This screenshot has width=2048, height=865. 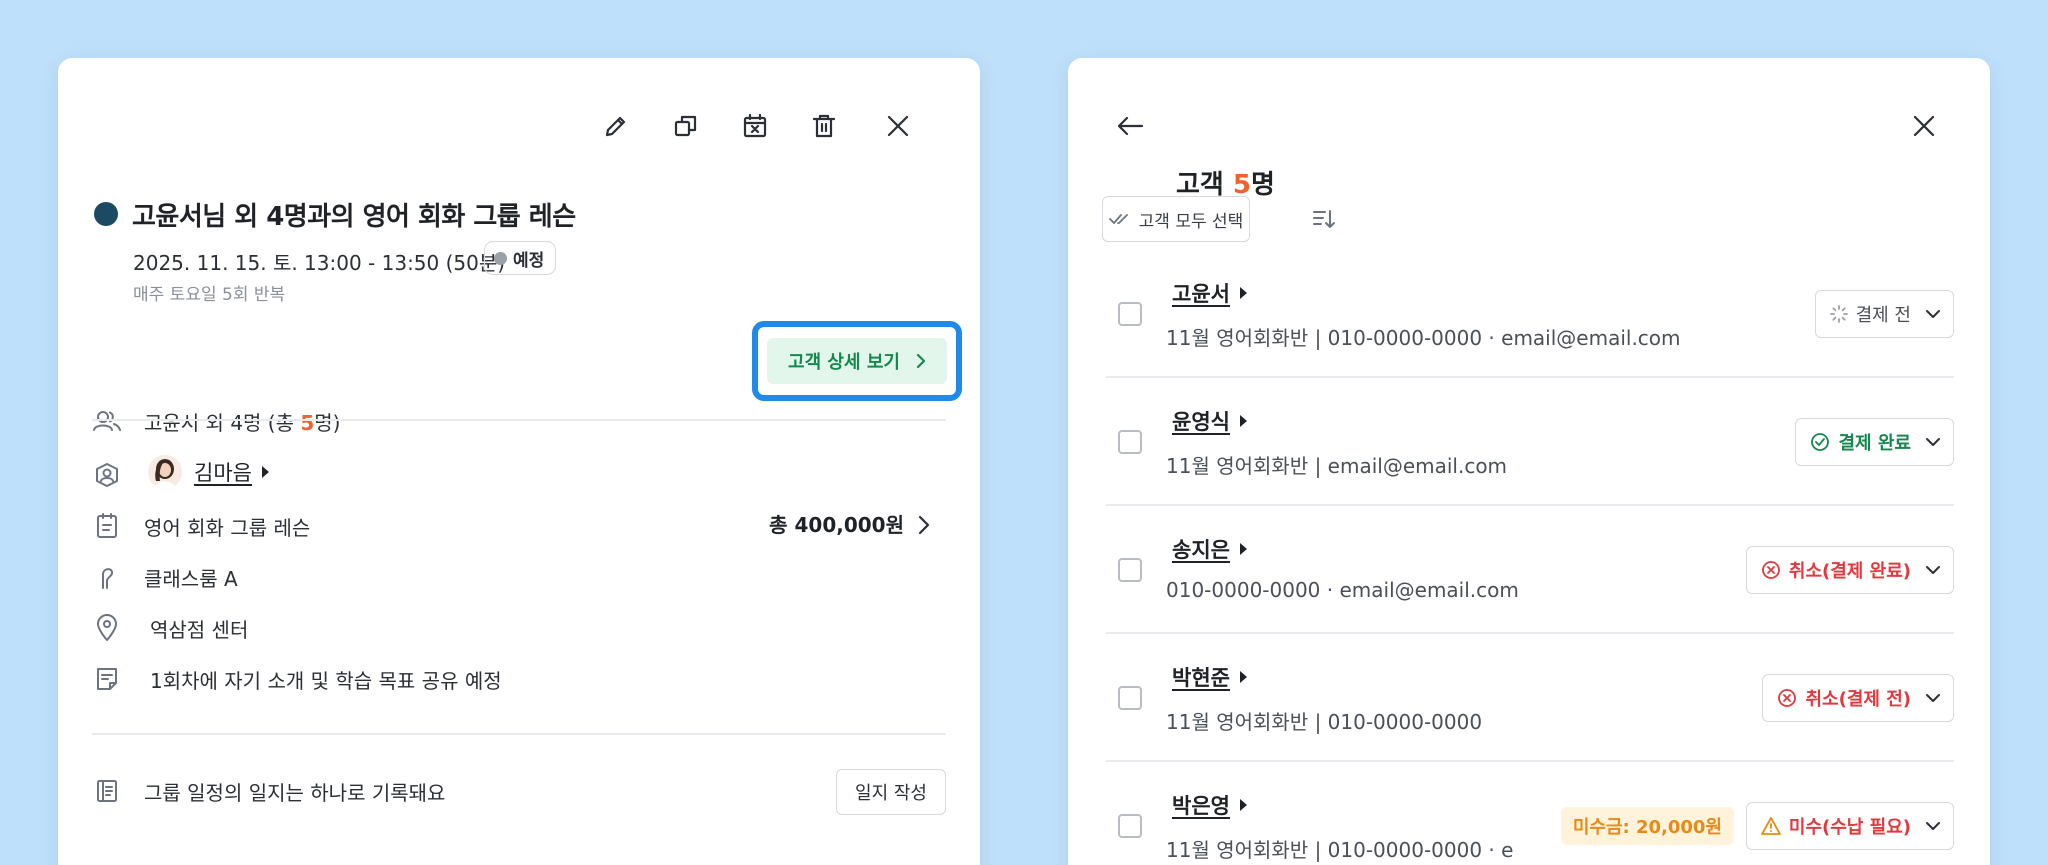 What do you see at coordinates (1176, 219) in the screenshot?
I see `select-all-button: 고객 모두 선택` at bounding box center [1176, 219].